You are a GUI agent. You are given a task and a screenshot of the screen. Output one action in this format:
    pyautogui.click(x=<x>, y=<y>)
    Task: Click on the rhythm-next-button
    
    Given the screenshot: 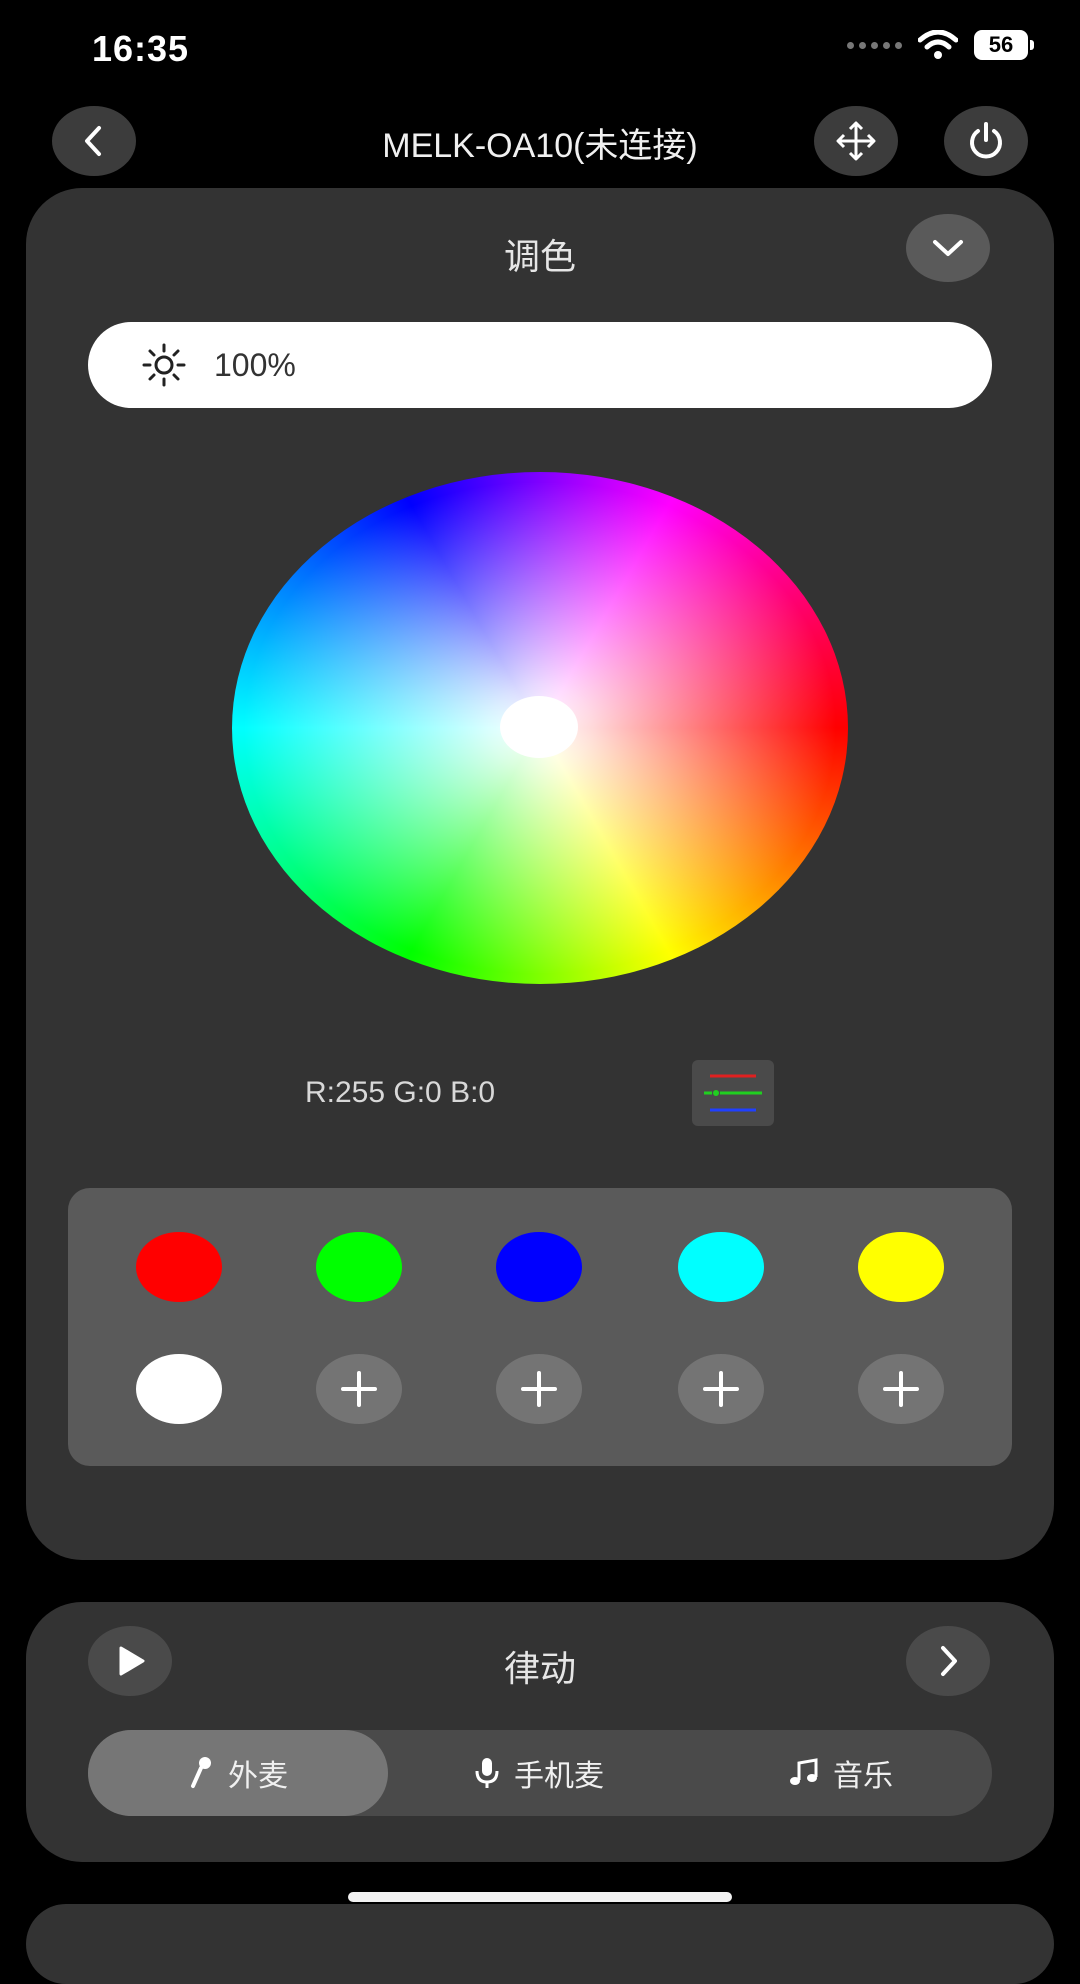 What is the action you would take?
    pyautogui.click(x=948, y=1661)
    